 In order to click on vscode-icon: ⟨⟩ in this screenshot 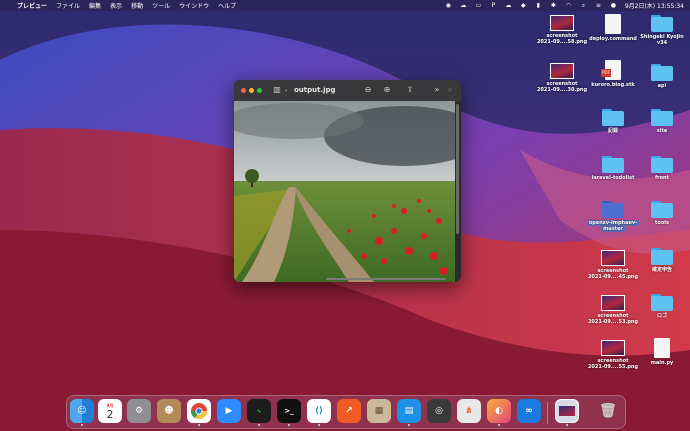, I will do `click(319, 411)`.